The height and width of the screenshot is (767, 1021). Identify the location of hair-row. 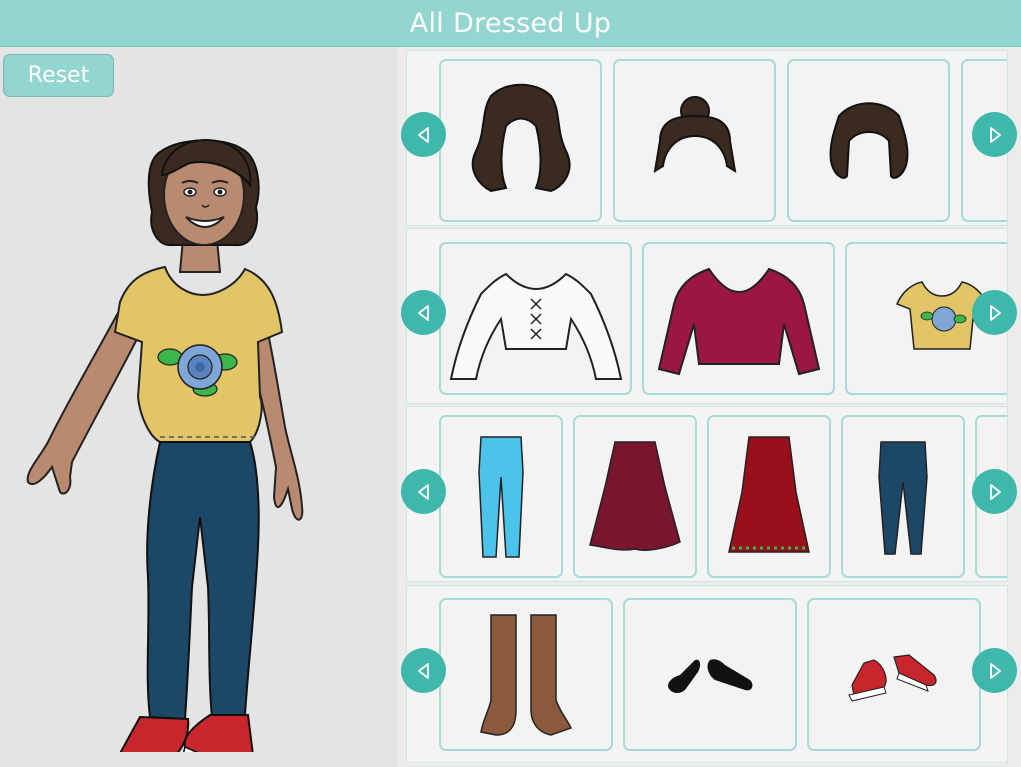
(707, 138).